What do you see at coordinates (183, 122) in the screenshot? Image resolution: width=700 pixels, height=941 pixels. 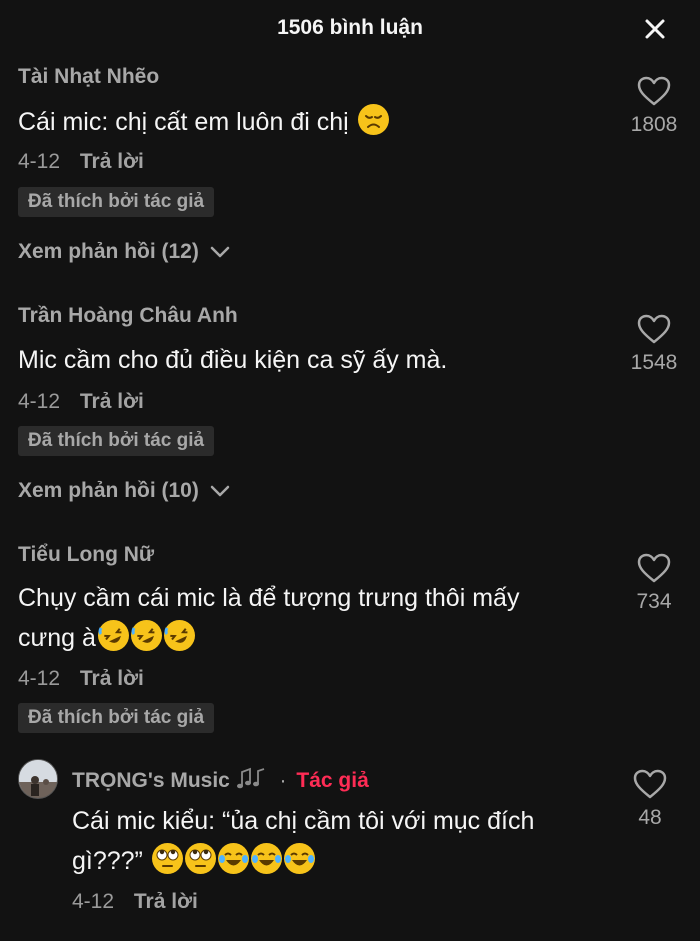 I see `comment-text-content: Cái mic: chị cất em luôn đi chị` at bounding box center [183, 122].